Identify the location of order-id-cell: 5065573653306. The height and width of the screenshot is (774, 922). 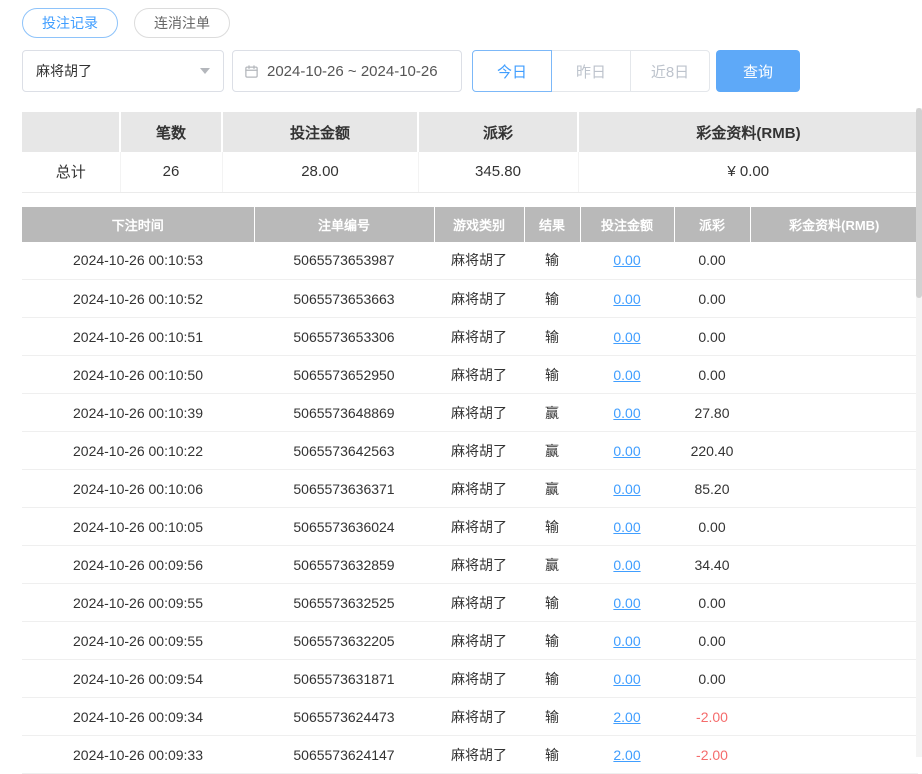
(344, 337).